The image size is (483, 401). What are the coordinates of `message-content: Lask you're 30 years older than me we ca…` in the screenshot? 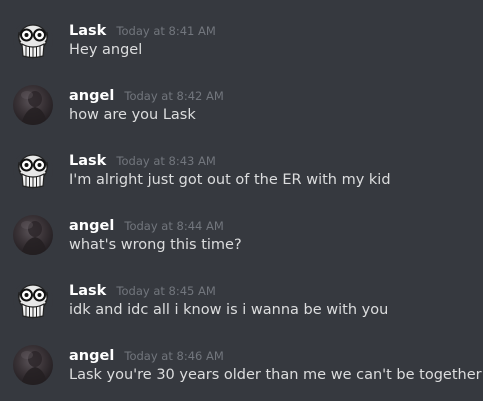 It's located at (275, 375).